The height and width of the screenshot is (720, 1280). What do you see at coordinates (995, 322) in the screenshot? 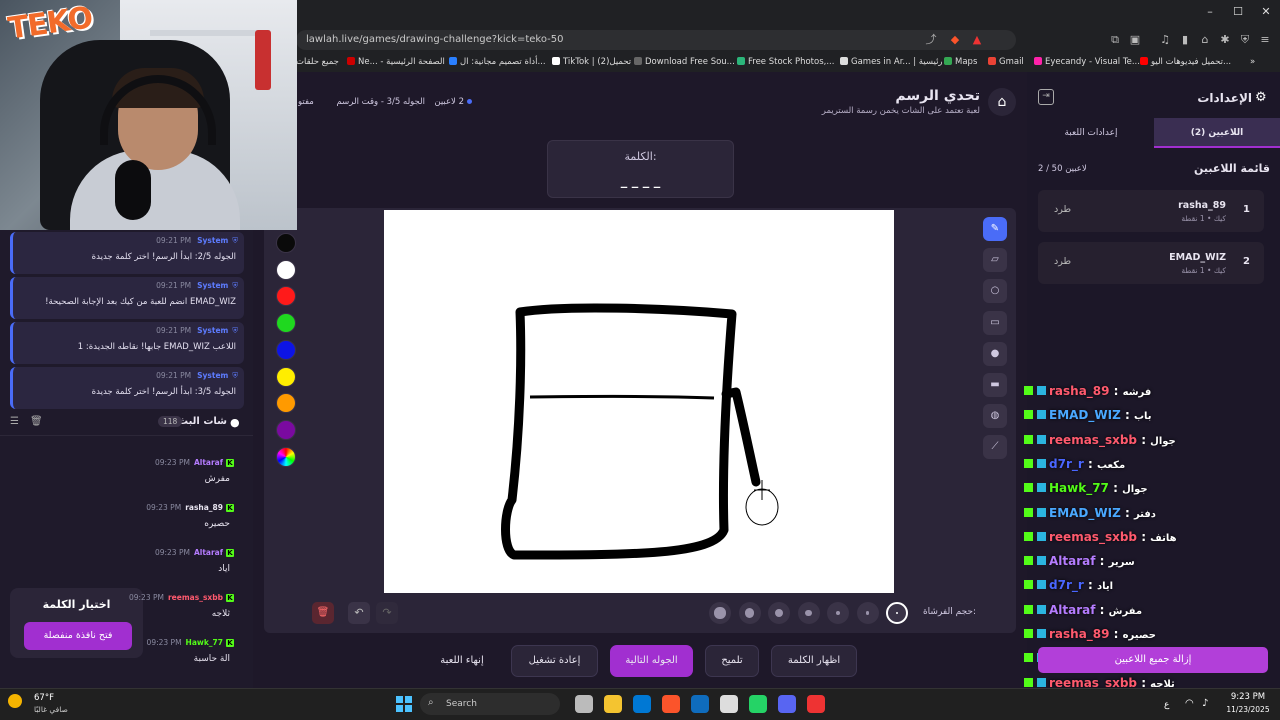
I see `rectangle-icon: ▭` at bounding box center [995, 322].